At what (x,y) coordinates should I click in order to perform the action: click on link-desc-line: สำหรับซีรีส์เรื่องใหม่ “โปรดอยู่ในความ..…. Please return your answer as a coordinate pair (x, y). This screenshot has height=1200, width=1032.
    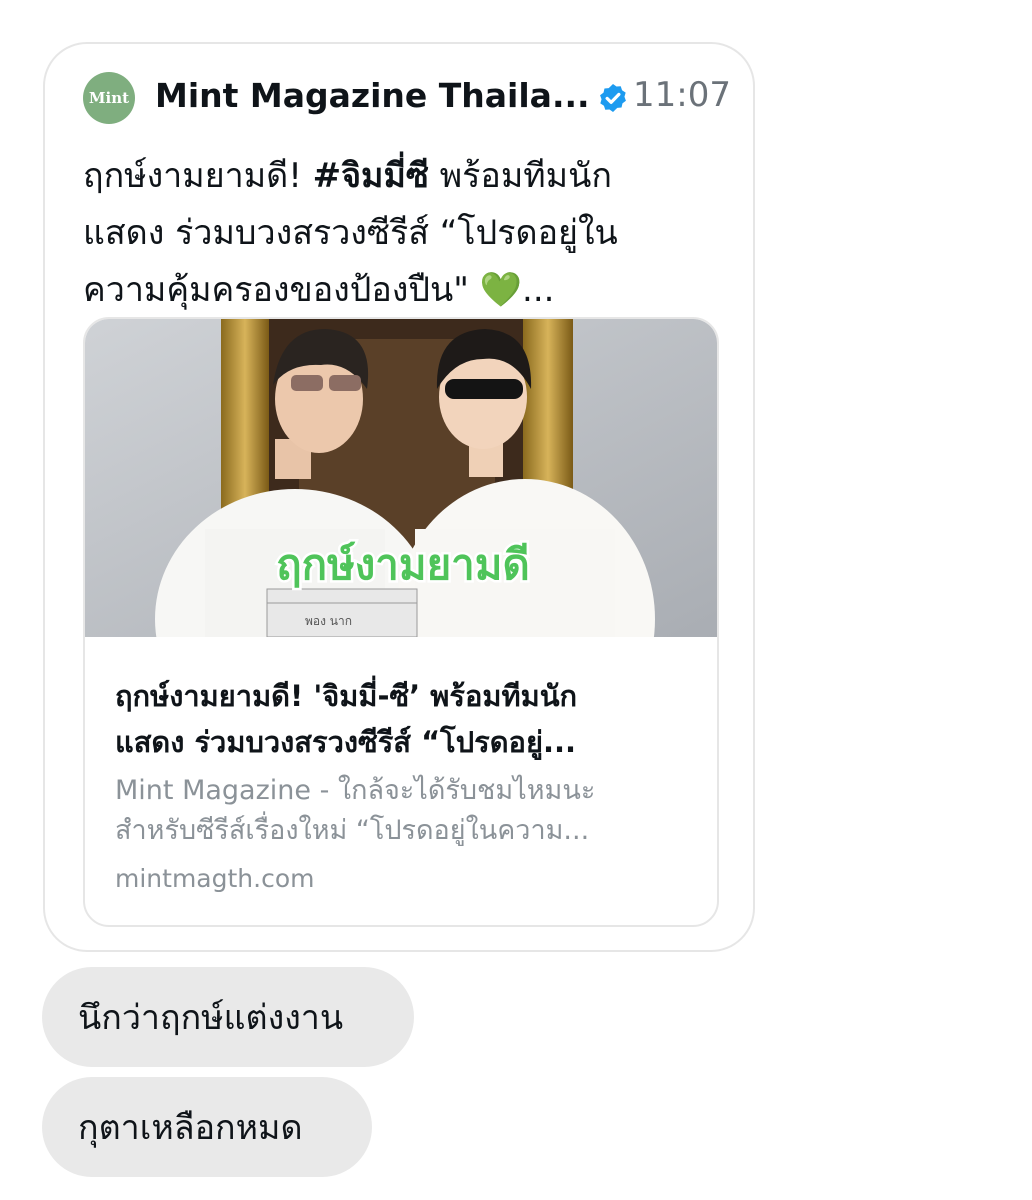
    Looking at the image, I should click on (352, 830).